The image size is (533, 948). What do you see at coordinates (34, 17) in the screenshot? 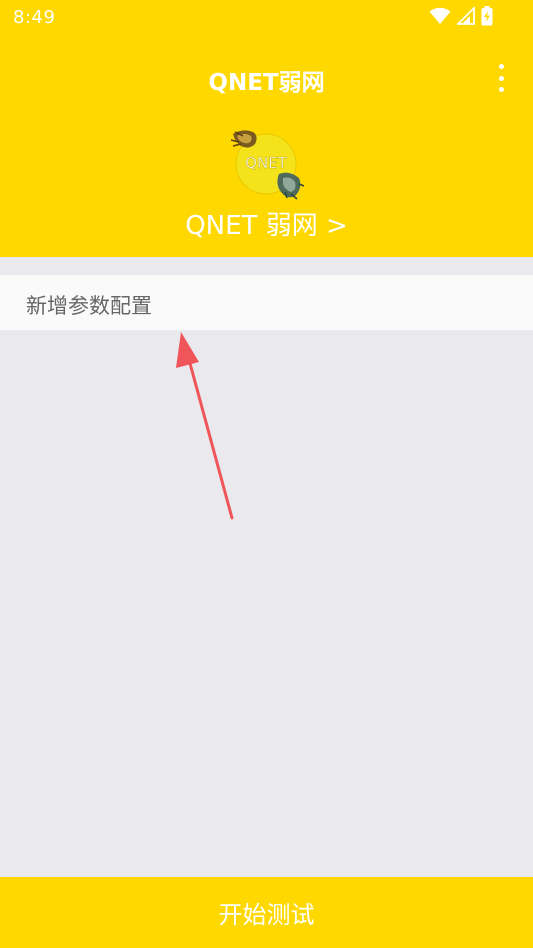
I see `status-time: 8:49` at bounding box center [34, 17].